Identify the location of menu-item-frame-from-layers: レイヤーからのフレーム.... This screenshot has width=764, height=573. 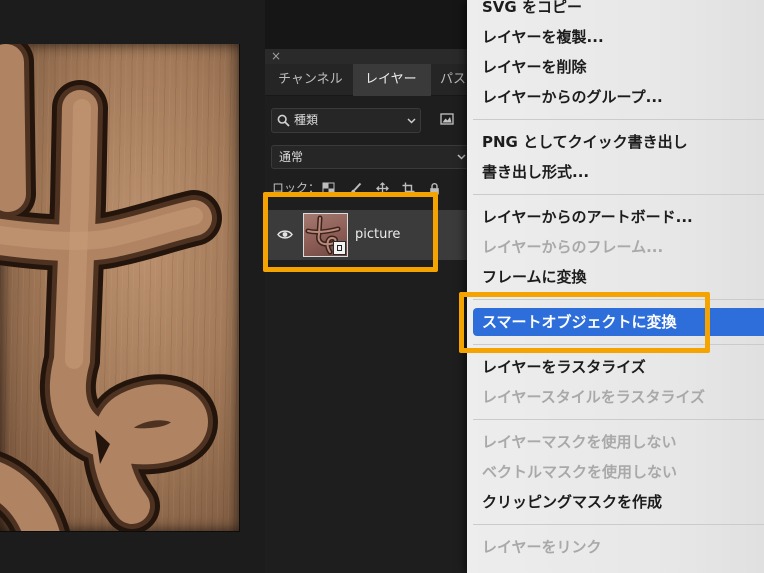
(573, 247).